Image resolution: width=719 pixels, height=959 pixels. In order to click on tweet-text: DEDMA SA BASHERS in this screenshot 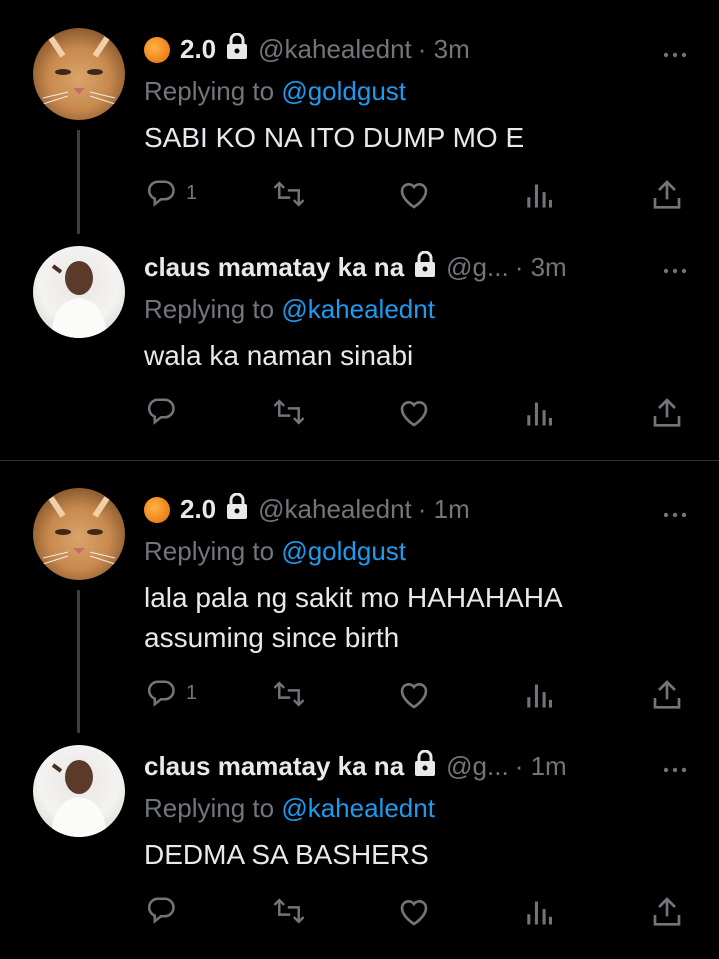, I will do `click(286, 855)`.